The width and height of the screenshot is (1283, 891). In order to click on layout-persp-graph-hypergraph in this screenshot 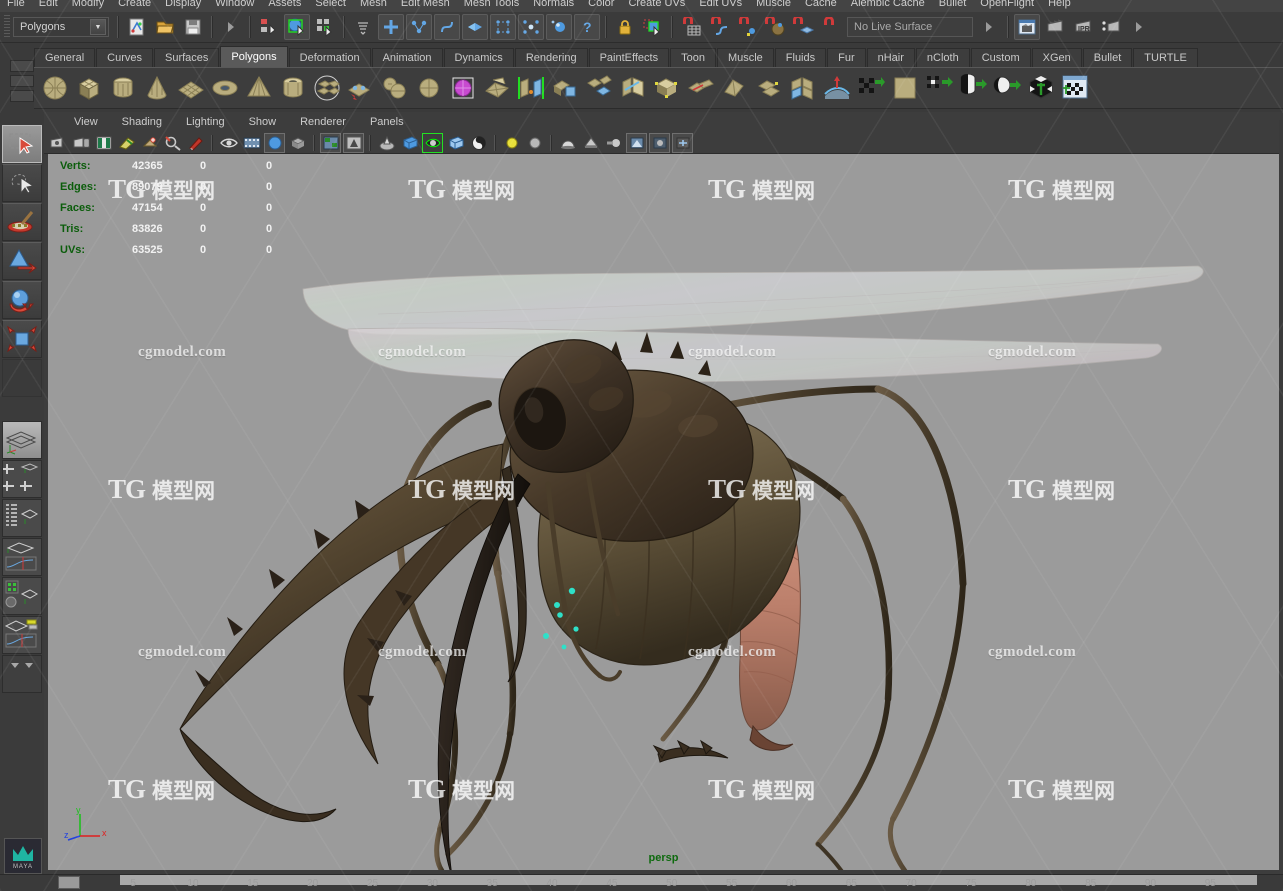, I will do `click(22, 635)`.